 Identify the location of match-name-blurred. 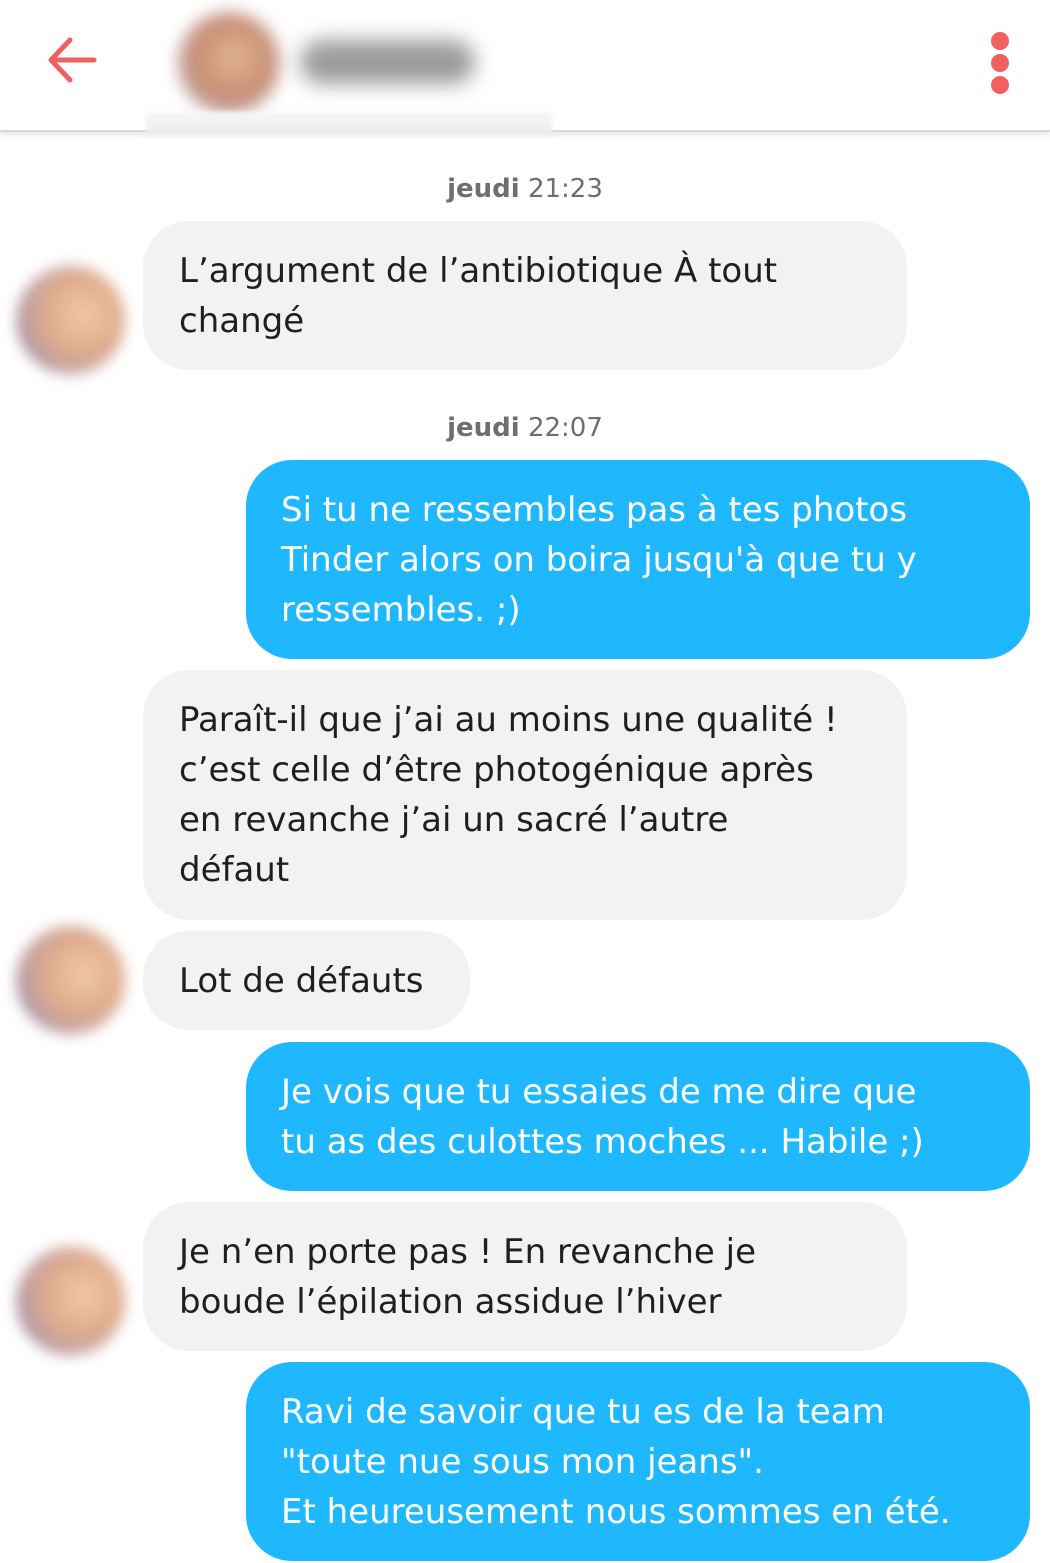
(387, 62).